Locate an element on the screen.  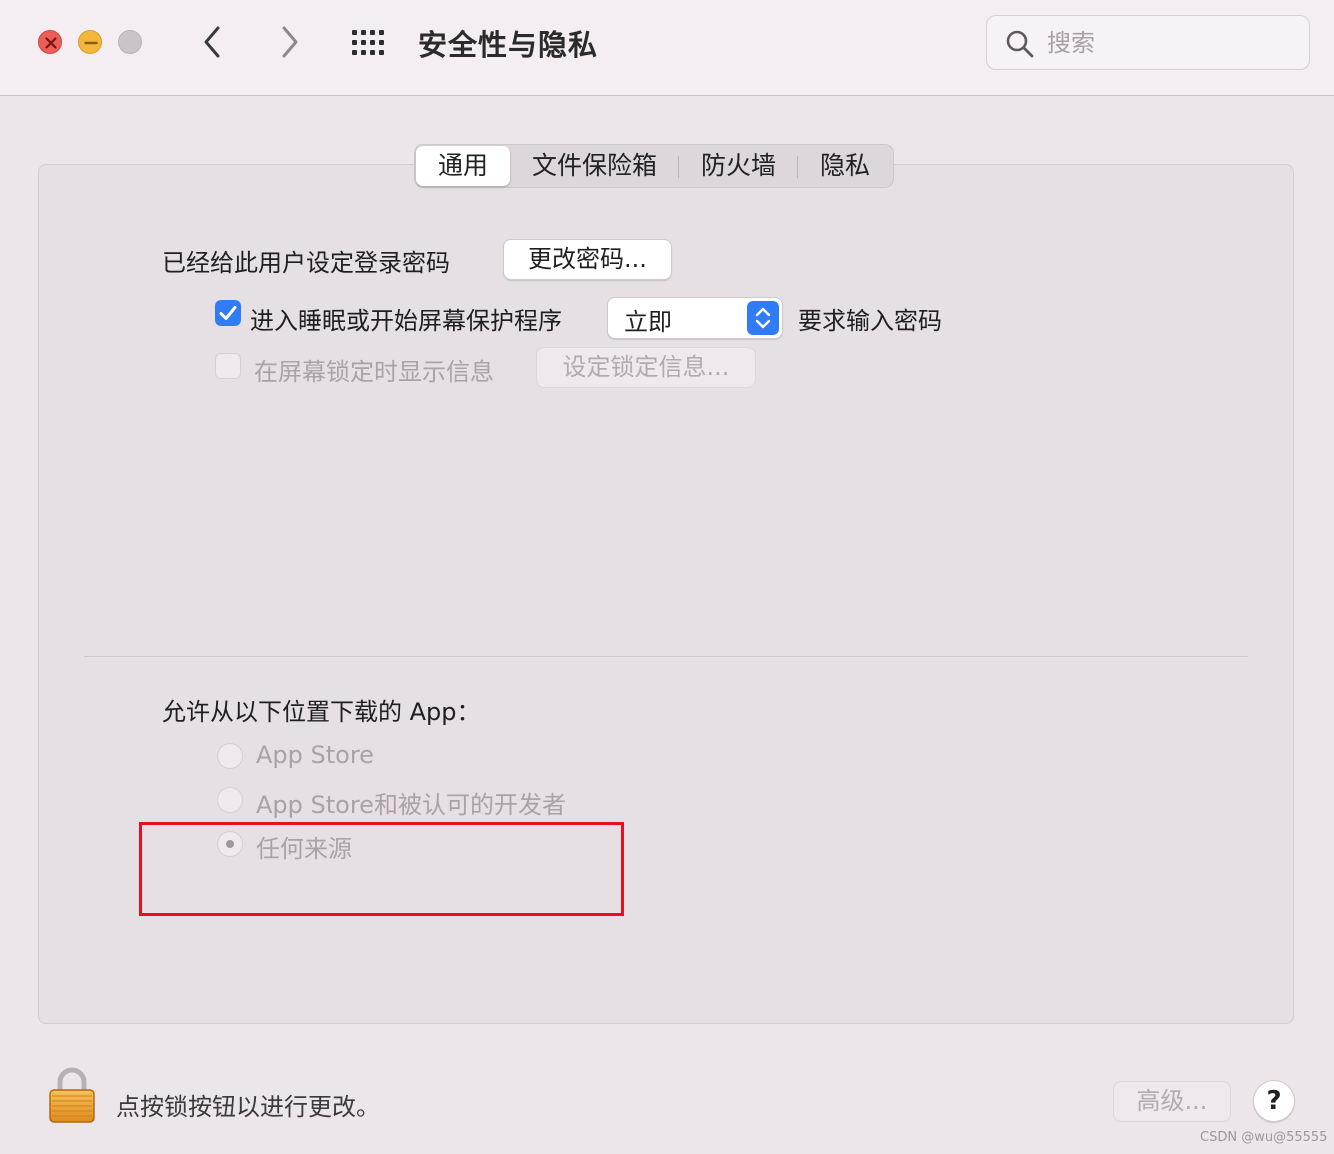
password-set-label: 已经给此用户设定登录密码 is located at coordinates (306, 263).